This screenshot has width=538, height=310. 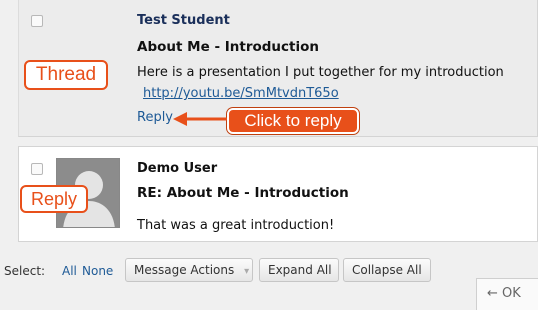 I want to click on select-label: Select:, so click(x=25, y=271).